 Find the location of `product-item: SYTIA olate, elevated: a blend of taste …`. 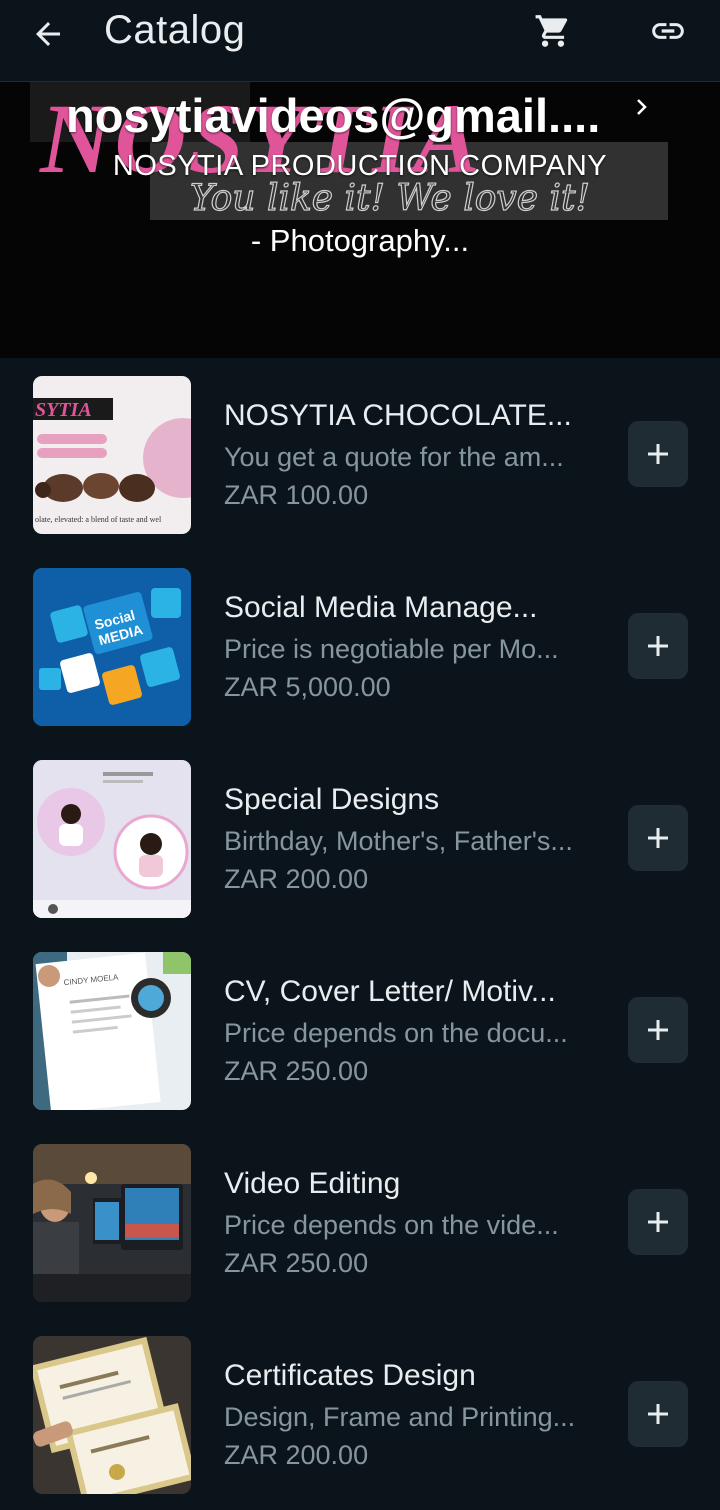

product-item: SYTIA olate, elevated: a blend of taste … is located at coordinates (360, 454).